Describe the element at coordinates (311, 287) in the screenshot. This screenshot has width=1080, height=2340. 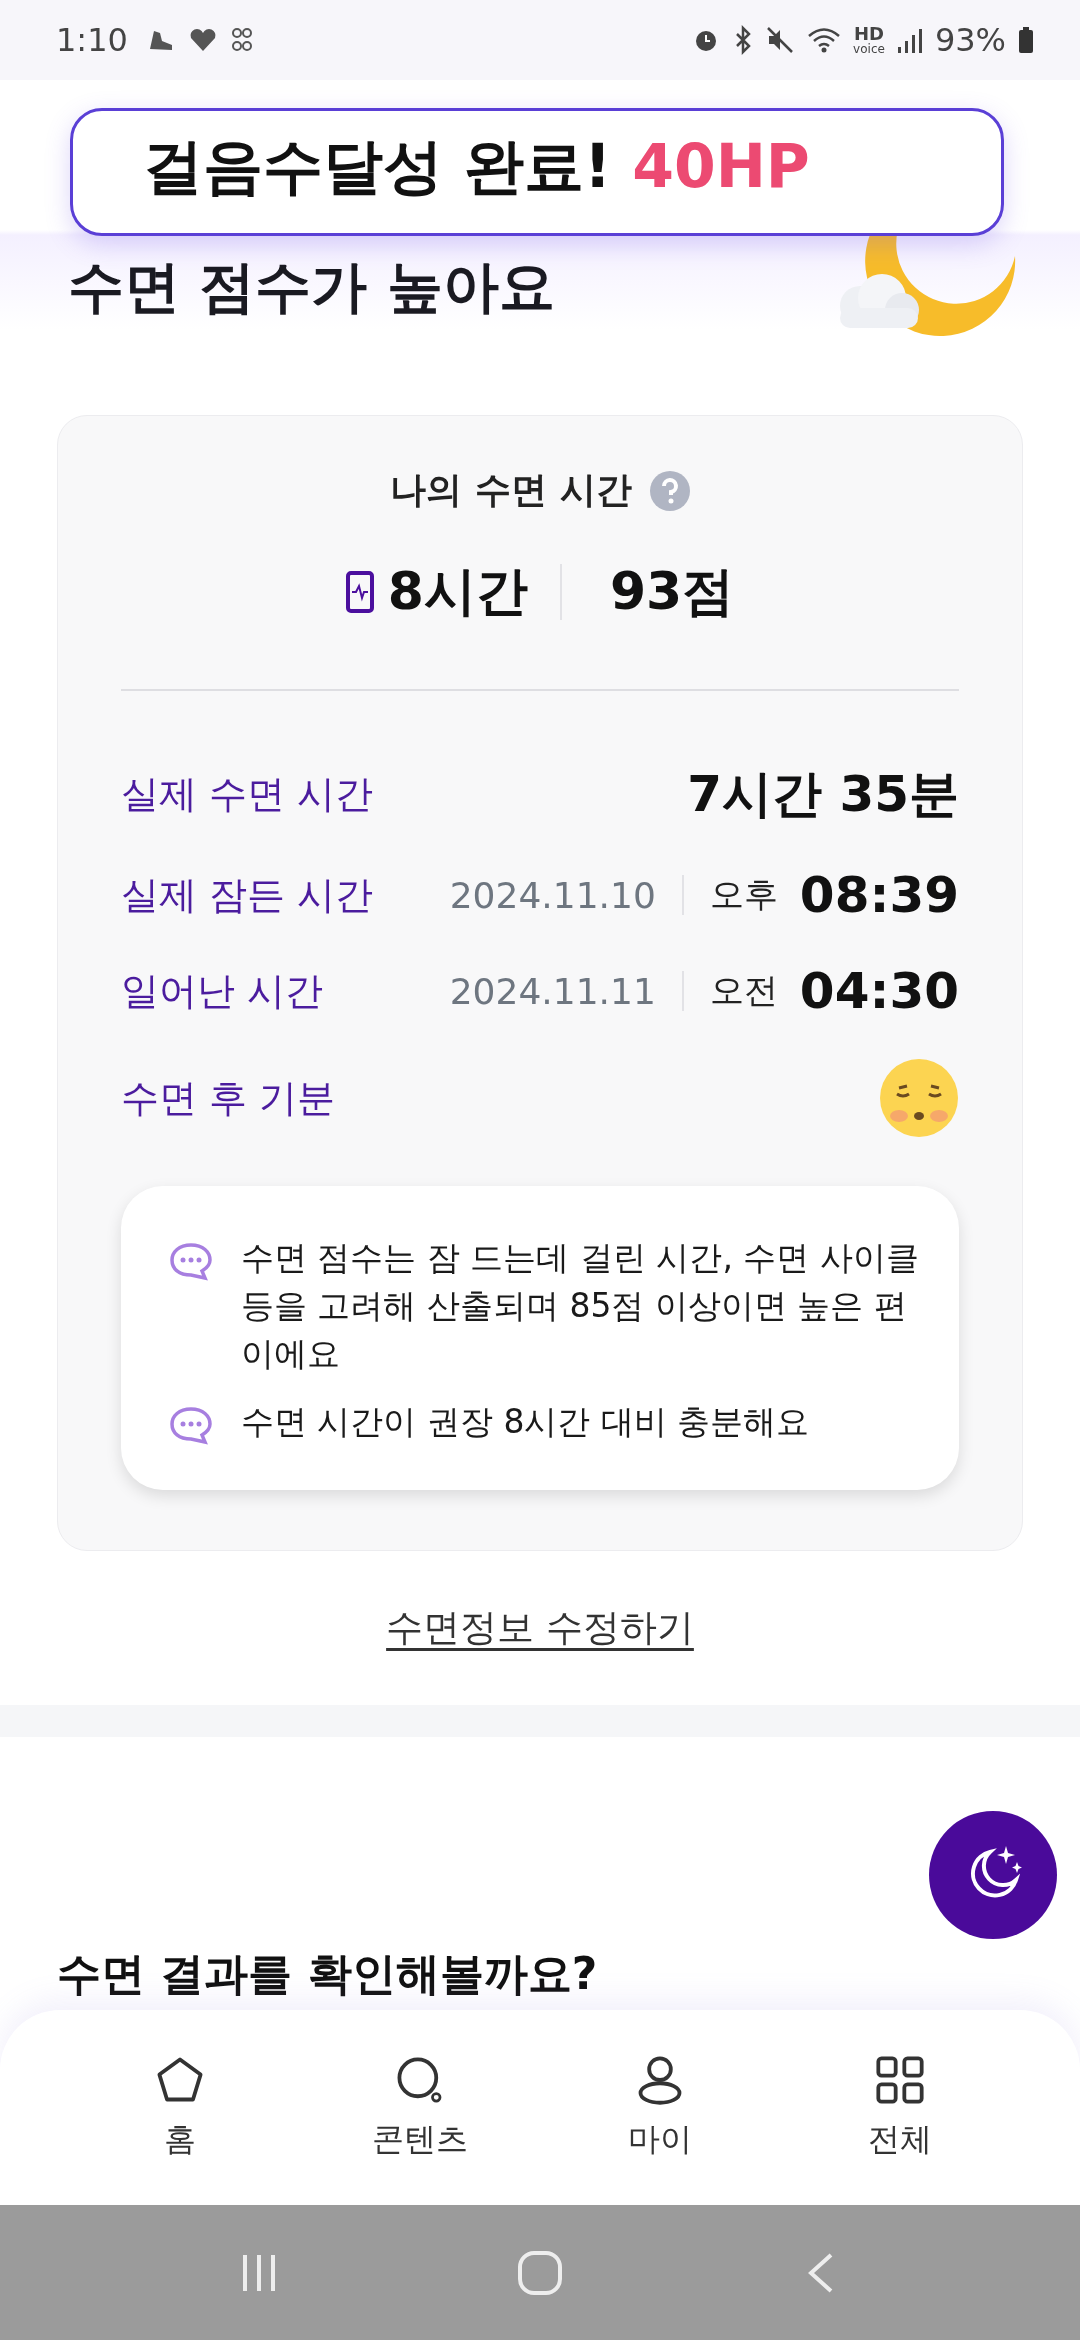
I see `page-title: 수면 점수가 높아요` at that location.